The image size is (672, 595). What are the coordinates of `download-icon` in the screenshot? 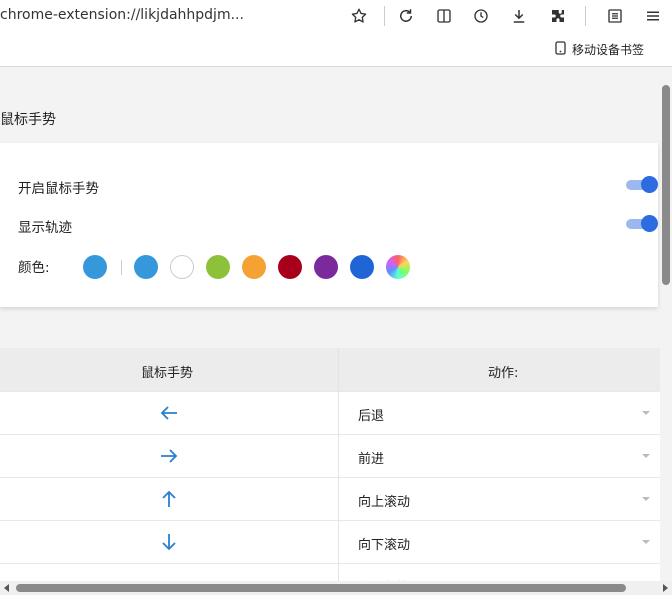 It's located at (519, 16).